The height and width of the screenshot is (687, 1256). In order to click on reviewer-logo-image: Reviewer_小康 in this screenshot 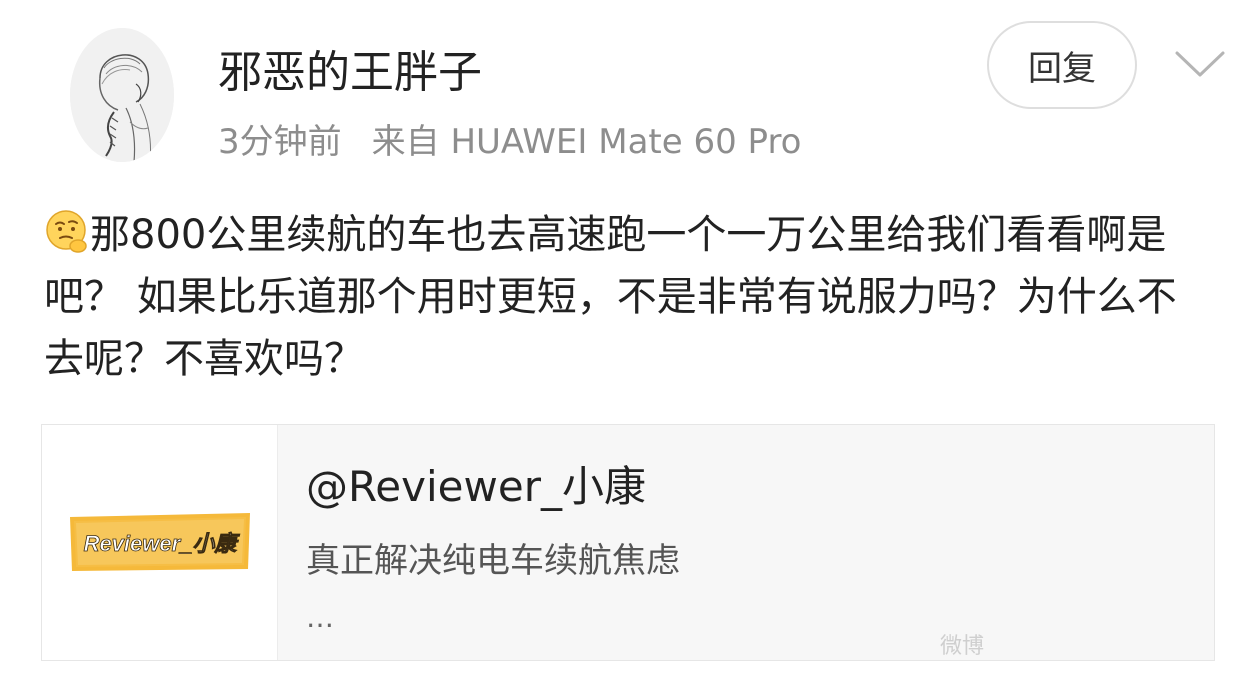, I will do `click(160, 542)`.